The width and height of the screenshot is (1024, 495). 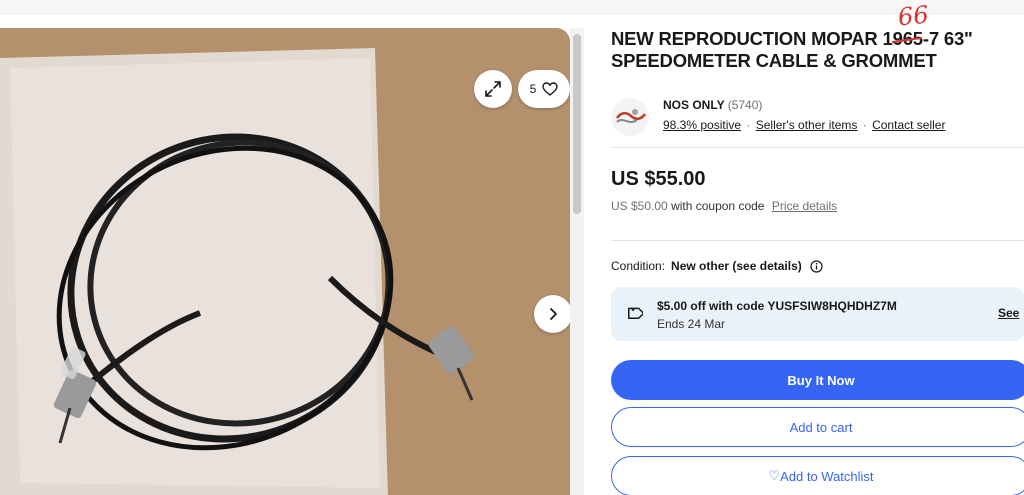 I want to click on seller-avatar, so click(x=630, y=117).